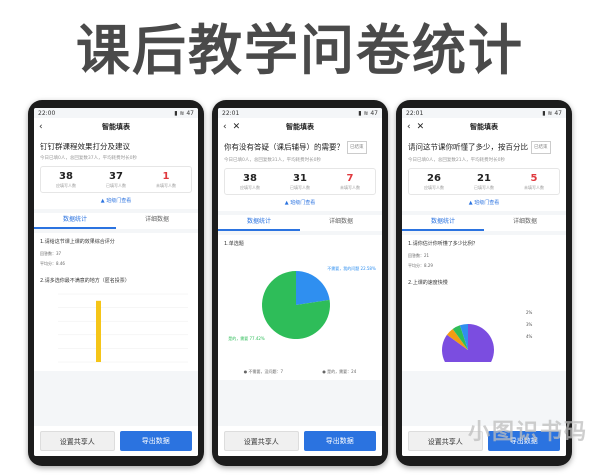 The height and width of the screenshot is (476, 600). Describe the element at coordinates (246, 338) in the screenshot. I see `slice-label: 是的，需要 77.42%` at that location.